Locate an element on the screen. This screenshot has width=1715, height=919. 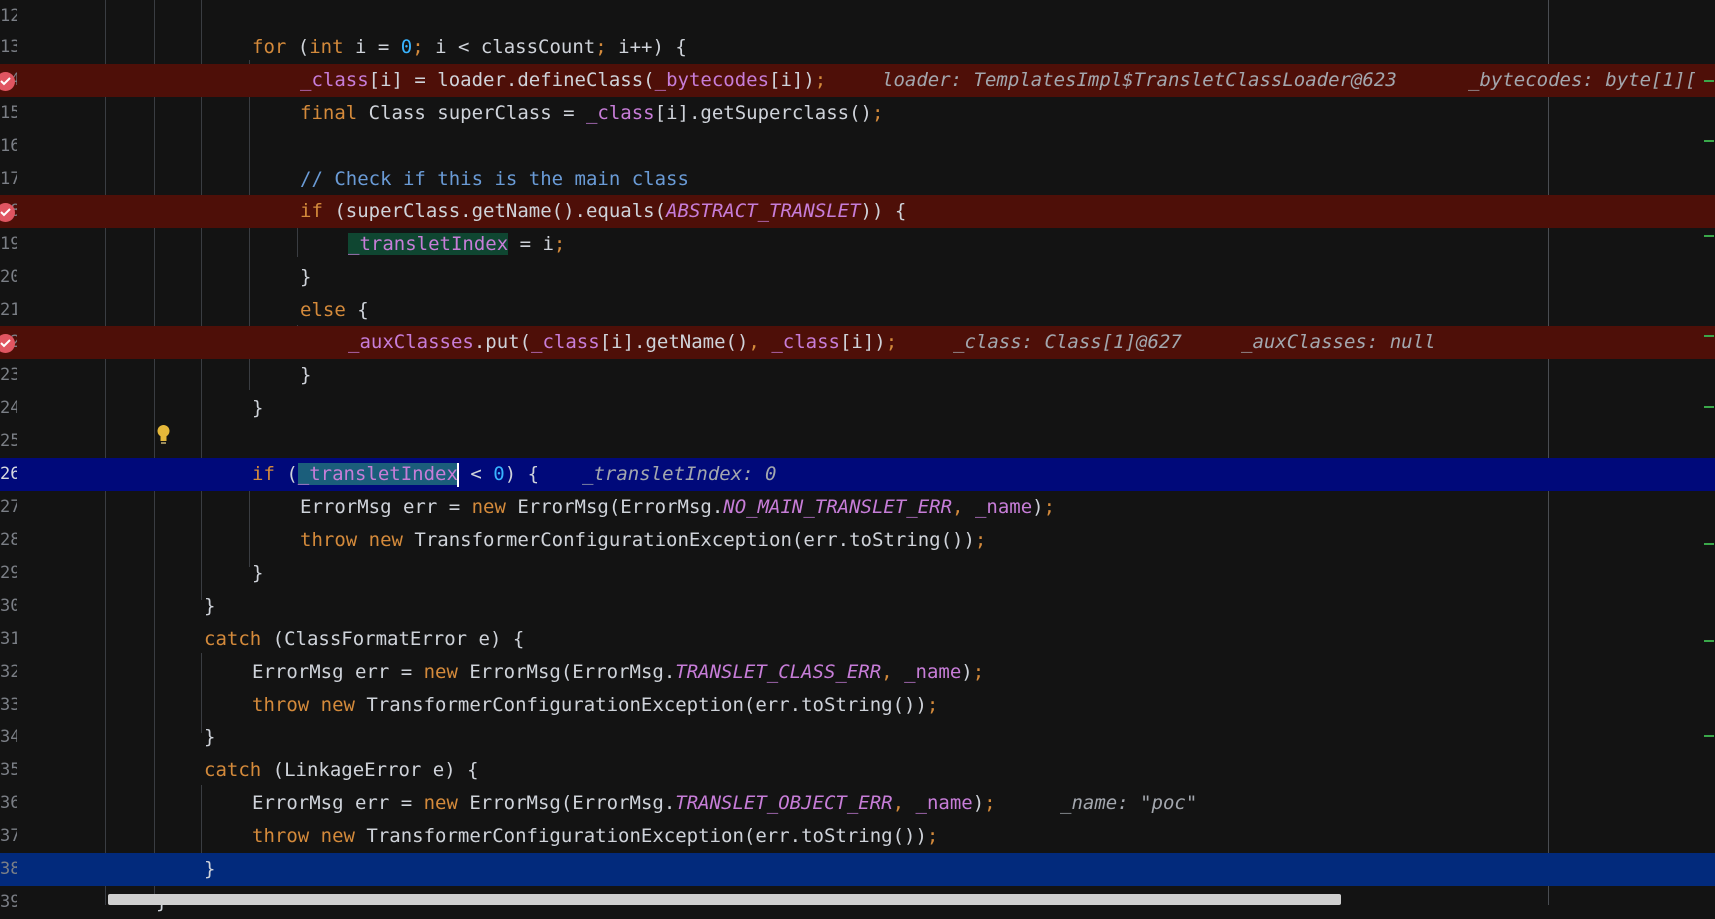
code-line: 25 is located at coordinates (857, 441).